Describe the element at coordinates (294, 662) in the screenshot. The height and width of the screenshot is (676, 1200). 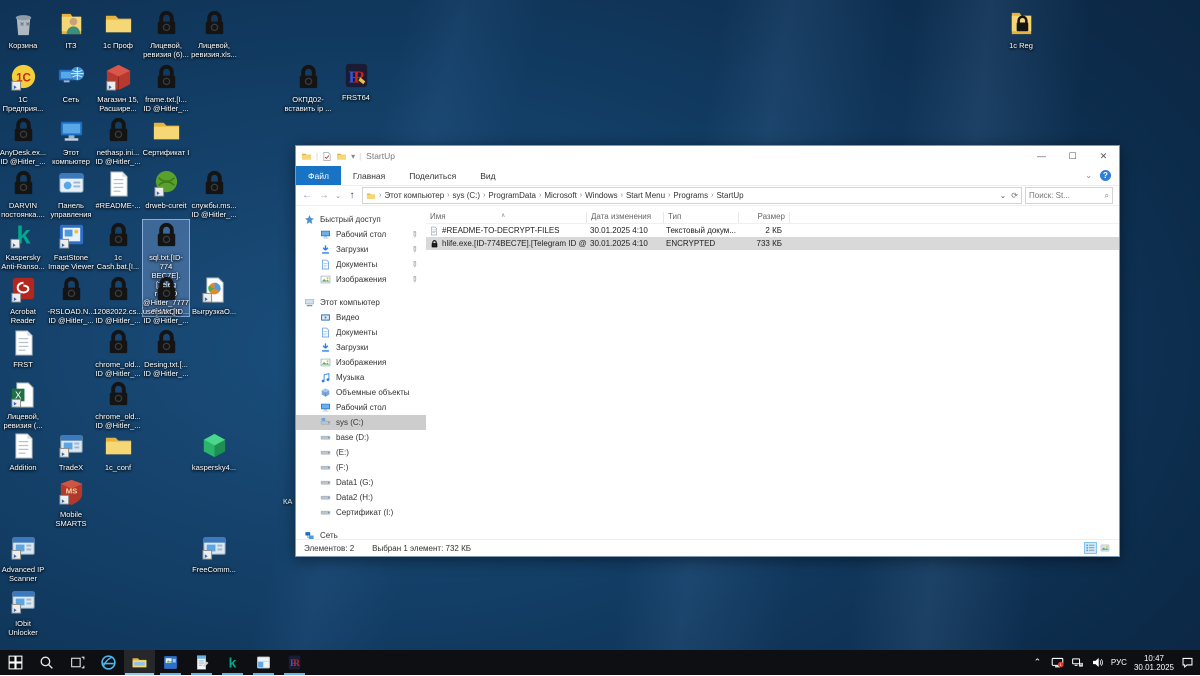
I see `taskbar-frst-button: FR` at that location.